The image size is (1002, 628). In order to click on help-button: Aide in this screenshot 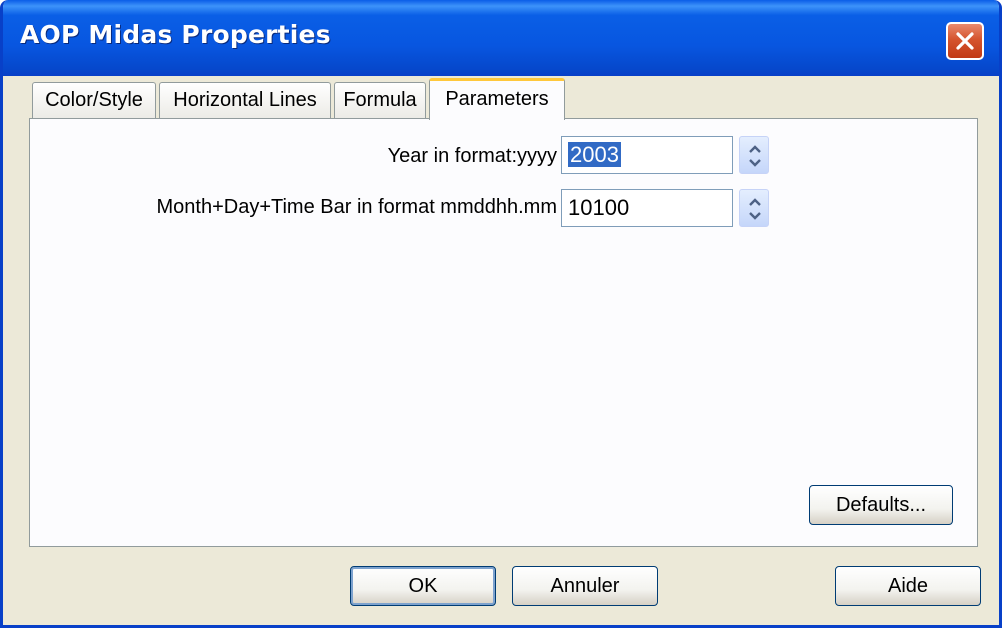, I will do `click(908, 586)`.